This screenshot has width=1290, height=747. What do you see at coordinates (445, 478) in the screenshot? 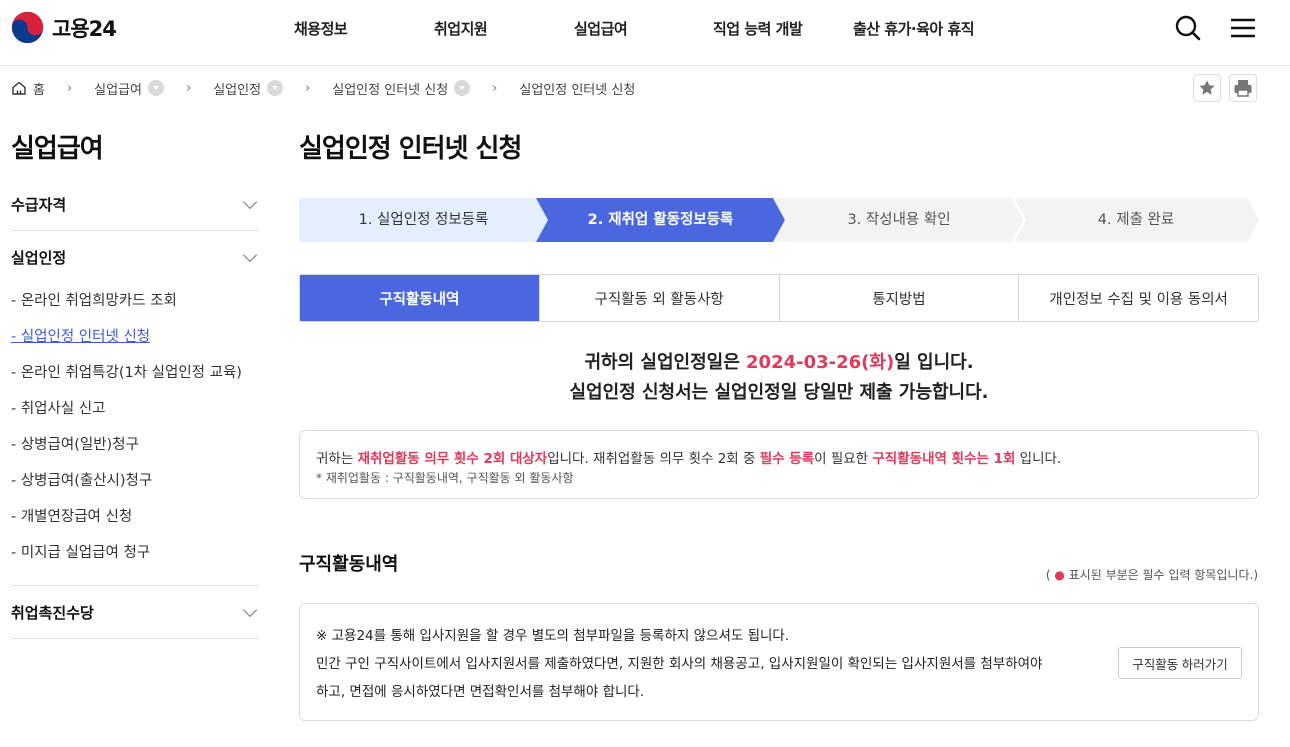
I see `obligation-info-note: * 재취업활동 : 구직활동내역, 구직활동 외 활동사항` at bounding box center [445, 478].